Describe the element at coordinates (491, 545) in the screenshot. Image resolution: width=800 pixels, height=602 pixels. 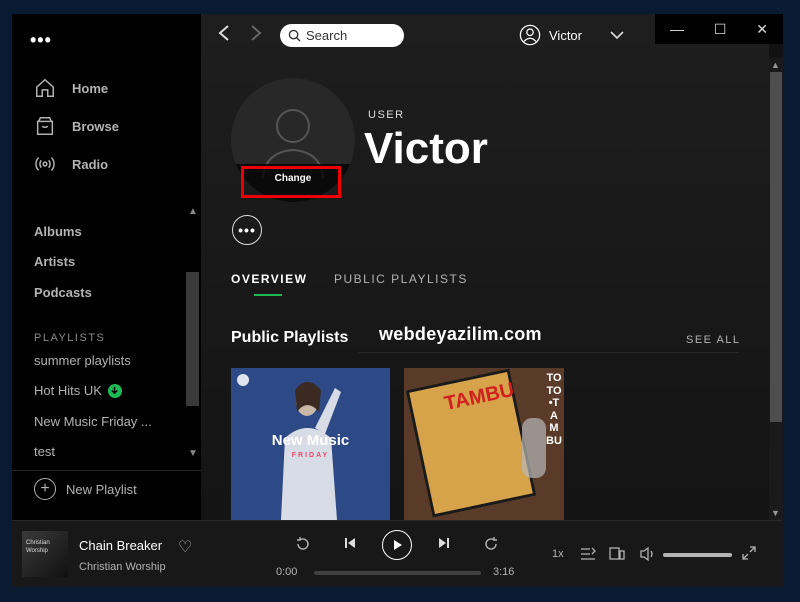
I see `skip-forward-15-icon` at that location.